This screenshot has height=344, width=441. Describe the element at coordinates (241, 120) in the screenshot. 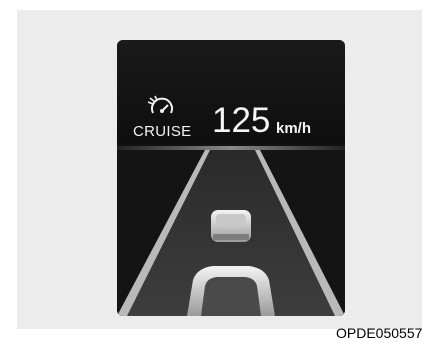

I see `set-speed-value: 125` at that location.